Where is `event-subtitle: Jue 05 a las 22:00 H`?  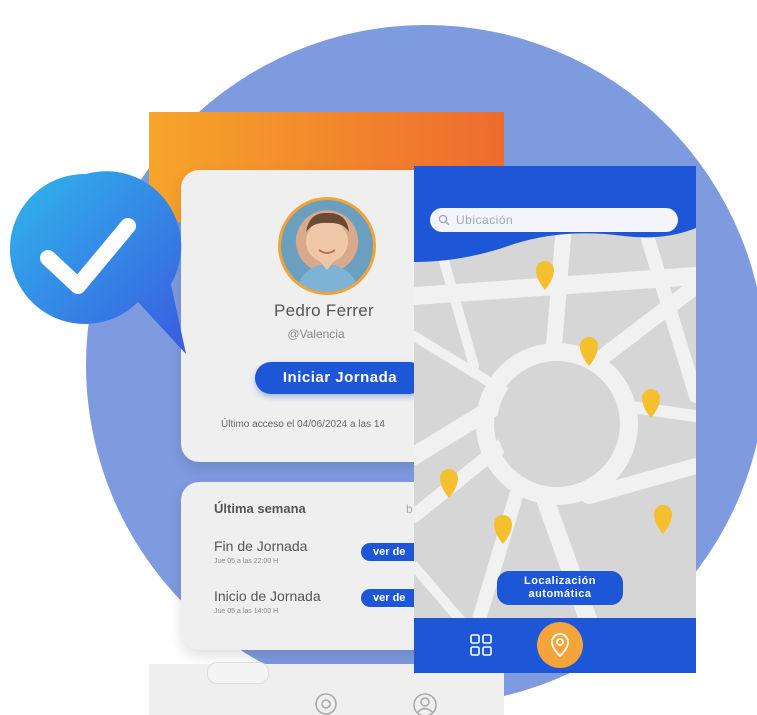 event-subtitle: Jue 05 a las 22:00 H is located at coordinates (246, 561).